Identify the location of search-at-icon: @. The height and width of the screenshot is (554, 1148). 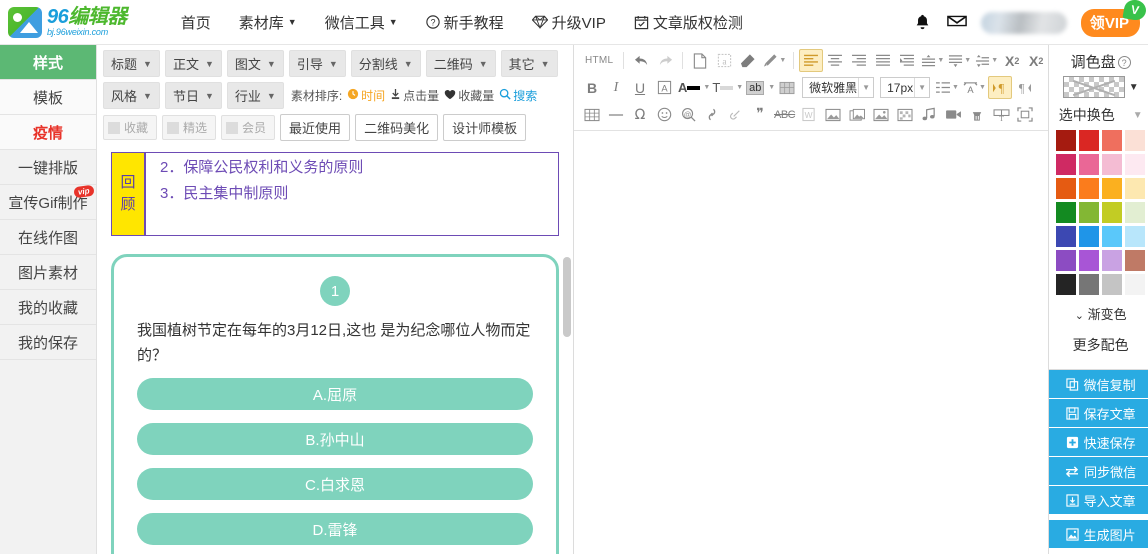
(688, 114).